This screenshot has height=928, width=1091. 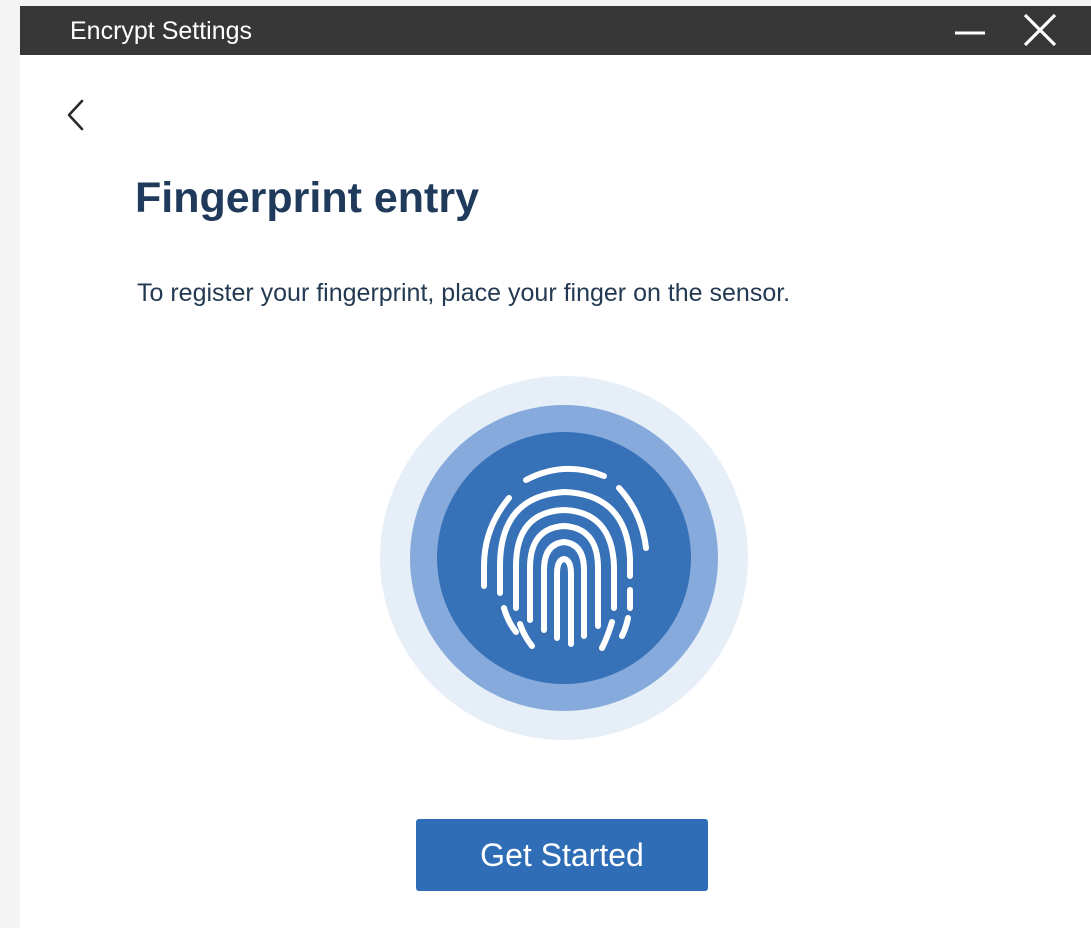 I want to click on close-button, so click(x=1040, y=30).